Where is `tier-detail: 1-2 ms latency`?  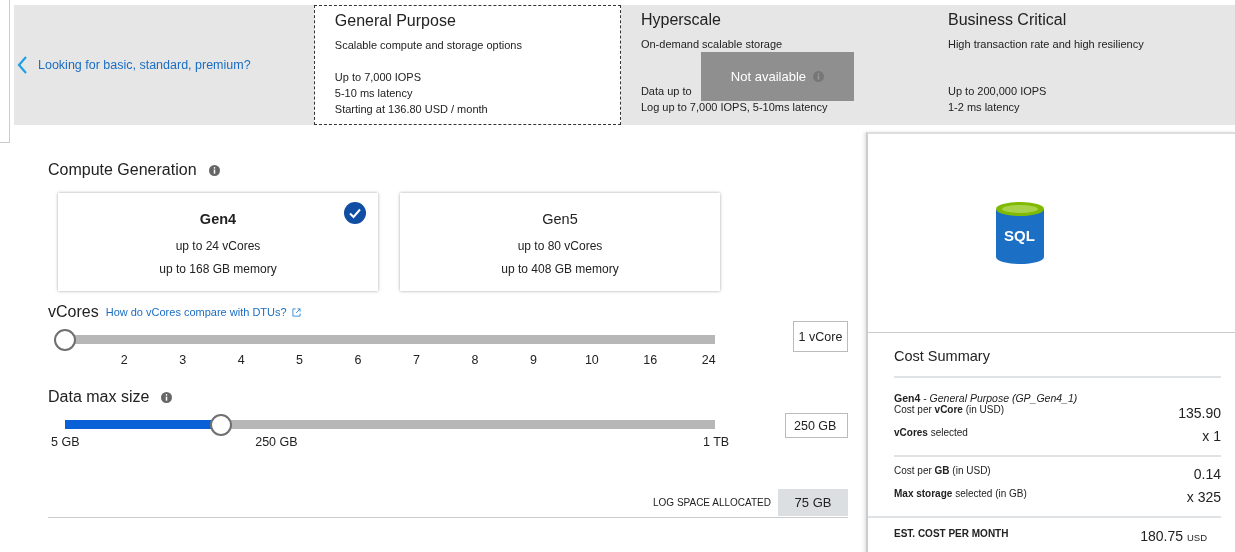
tier-detail: 1-2 ms latency is located at coordinates (984, 107).